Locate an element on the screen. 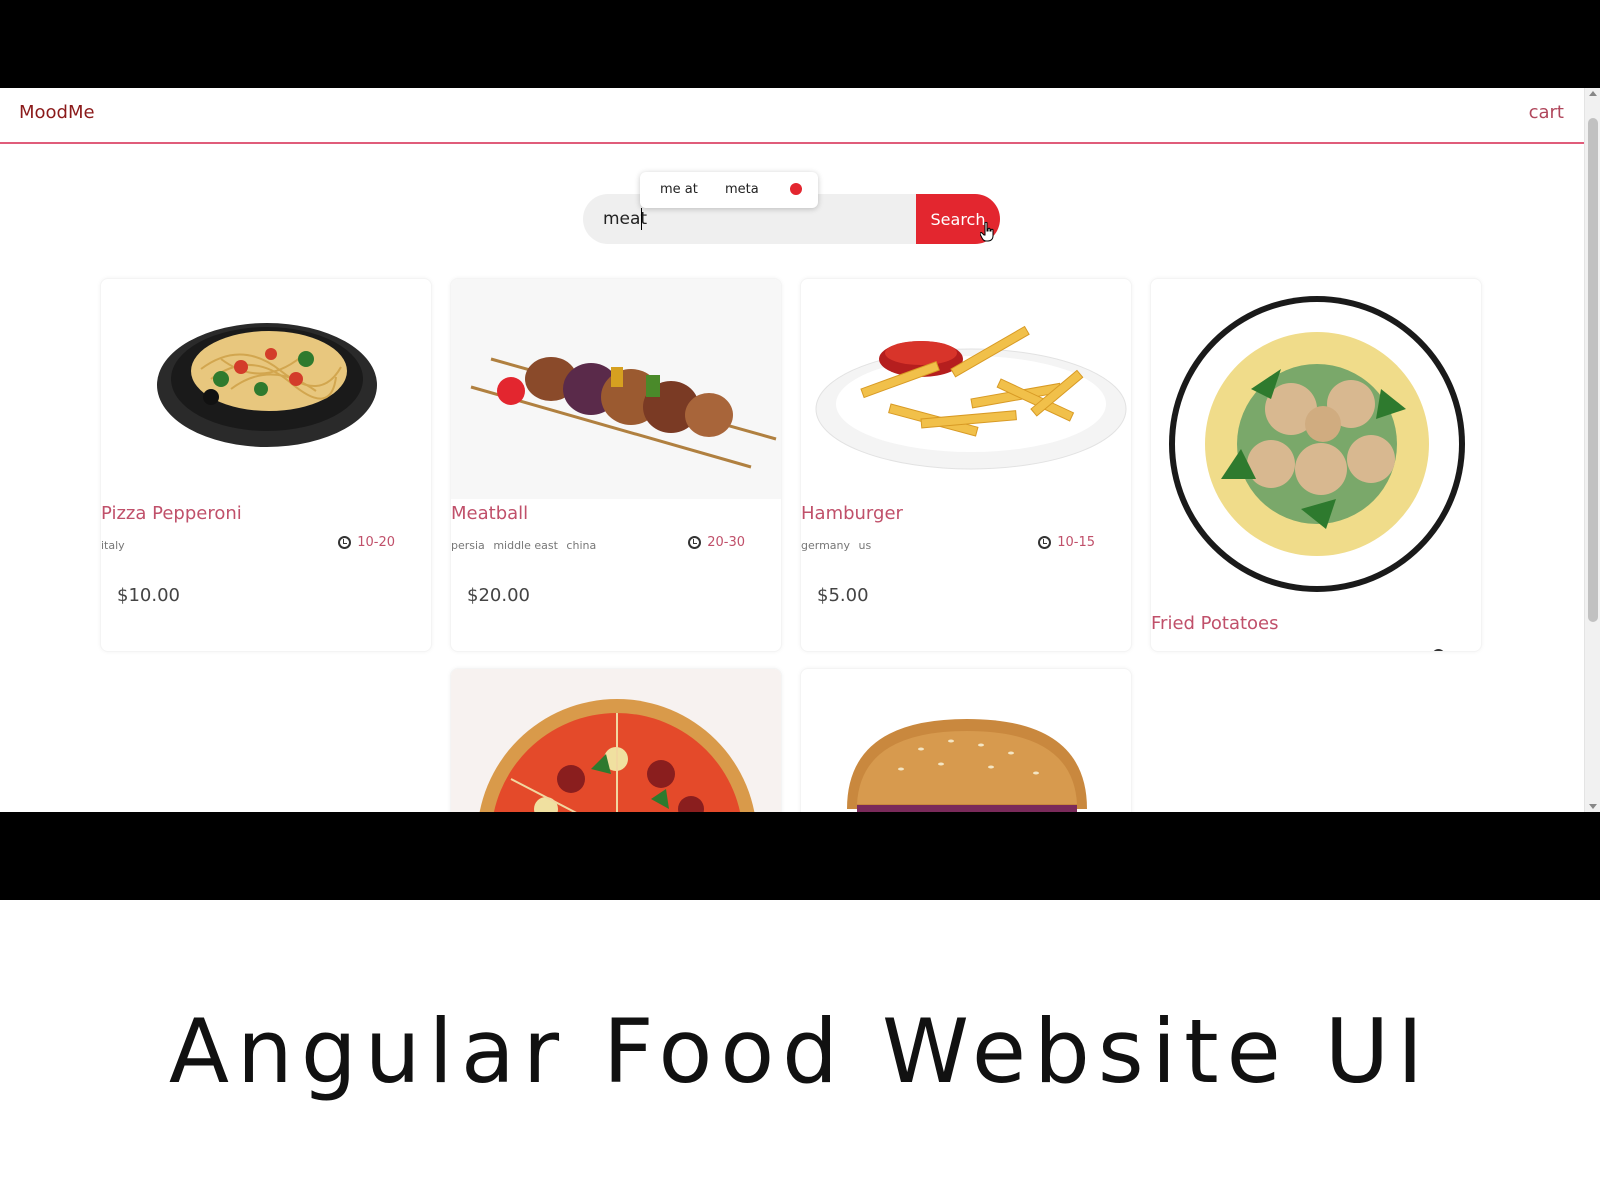 This screenshot has width=1600, height=1200. scrollbar is located at coordinates (1592, 450).